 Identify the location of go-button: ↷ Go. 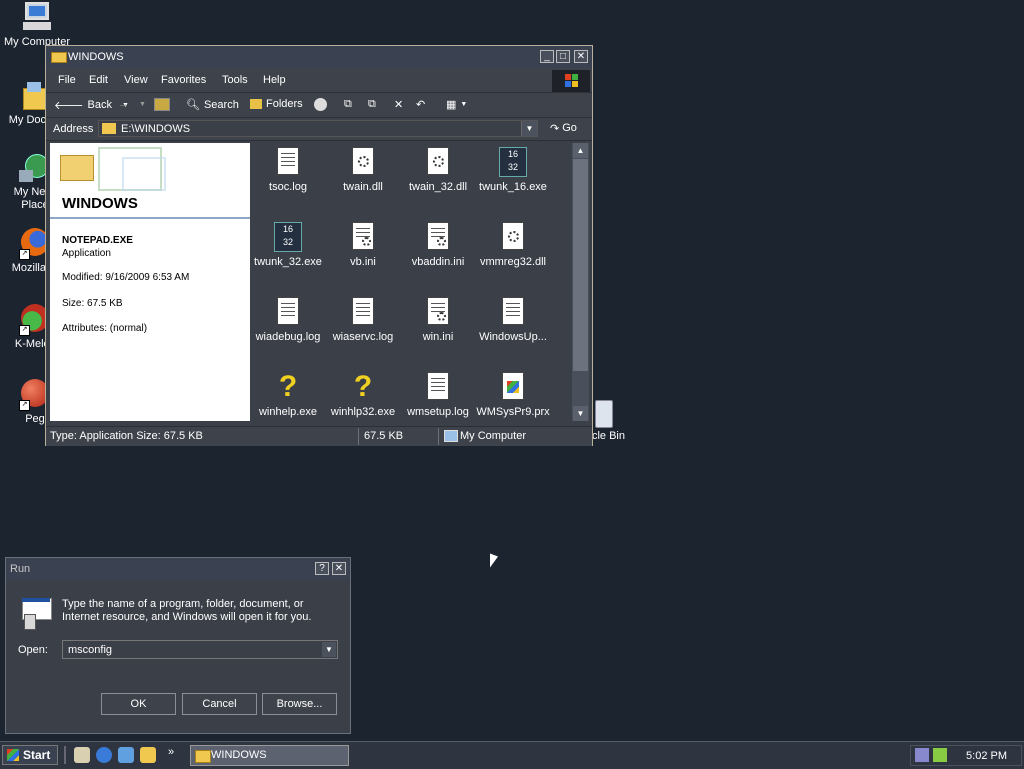
(563, 128).